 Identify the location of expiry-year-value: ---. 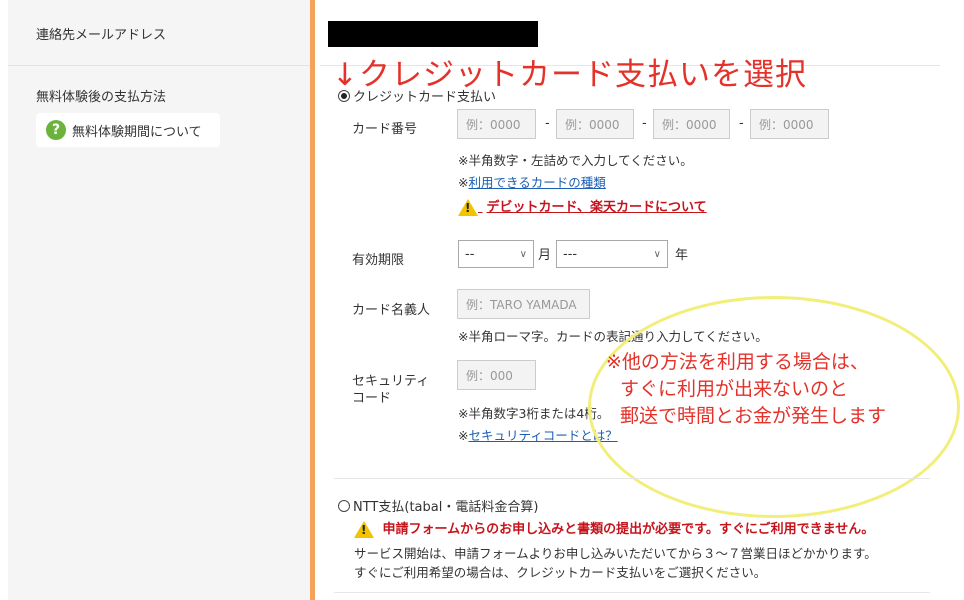
(570, 254).